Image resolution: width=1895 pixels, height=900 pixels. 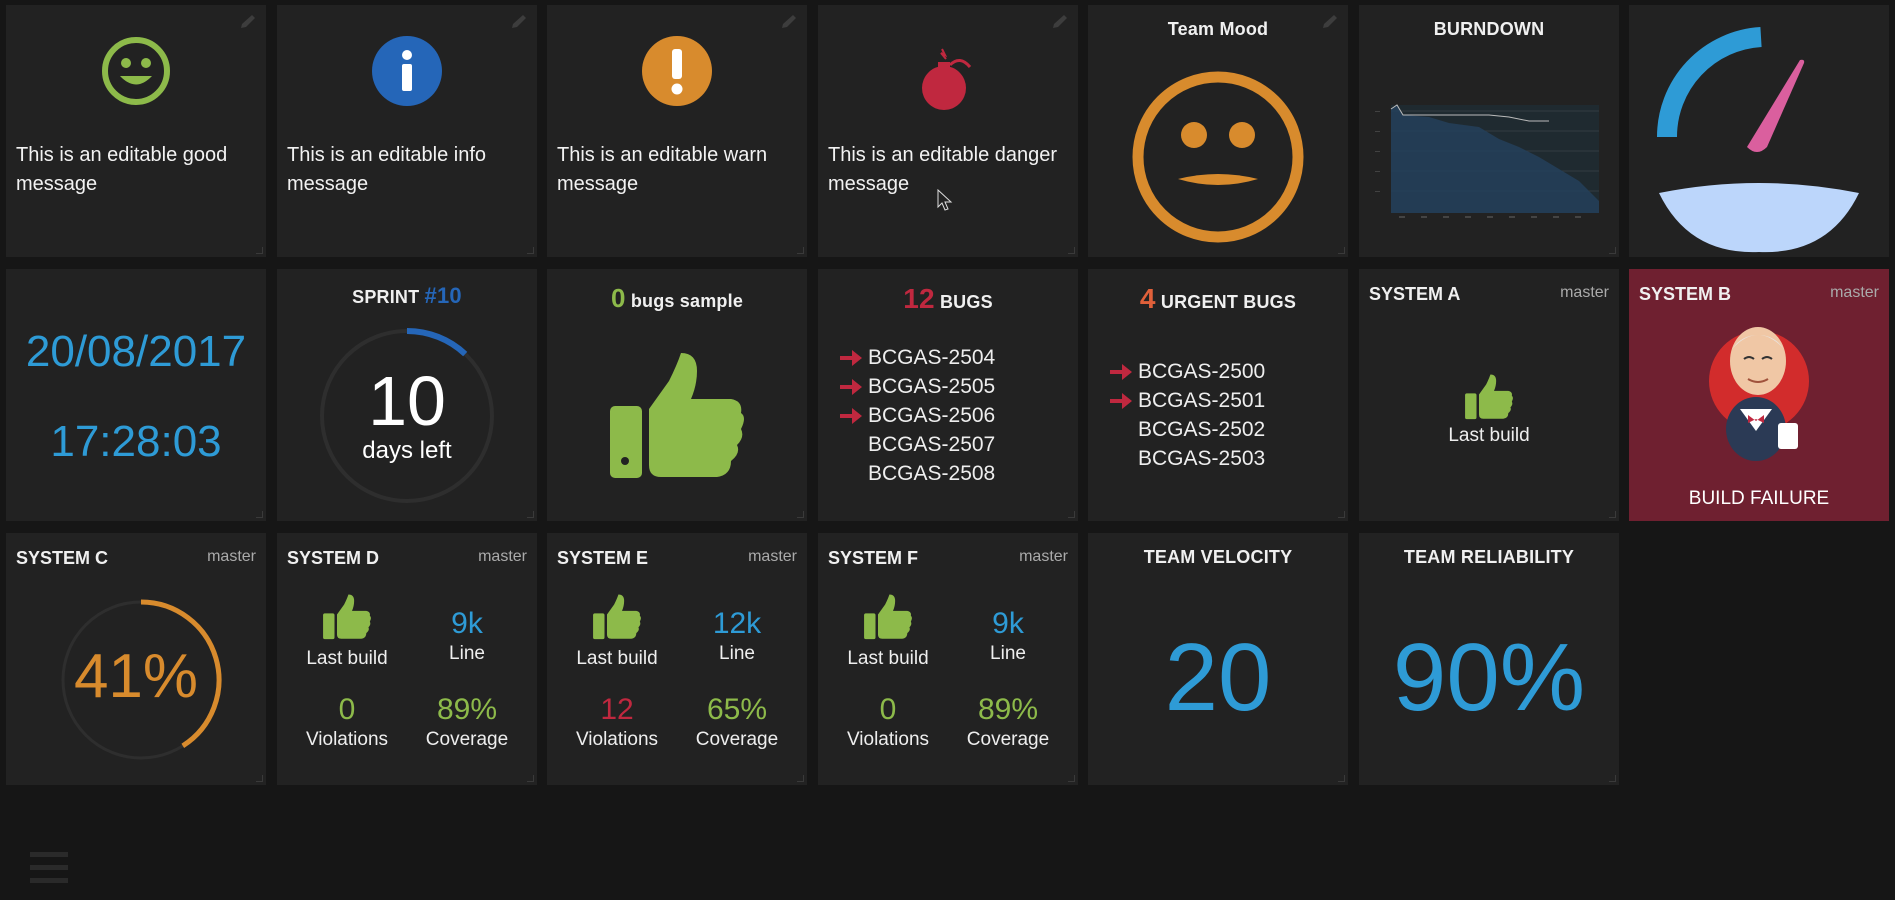 I want to click on system-d-lines: 9k Line, so click(x=467, y=636).